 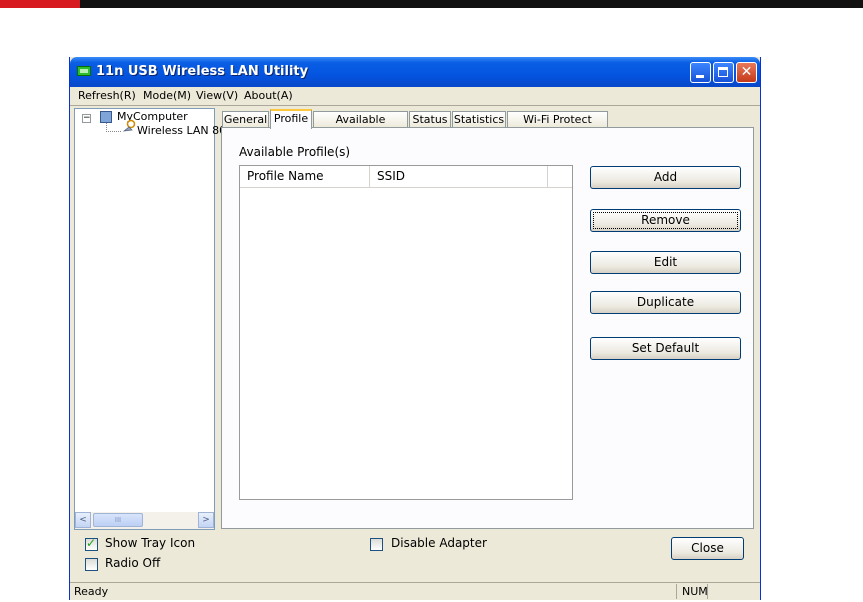 What do you see at coordinates (360, 126) in the screenshot?
I see `tab-available-network: Available Network` at bounding box center [360, 126].